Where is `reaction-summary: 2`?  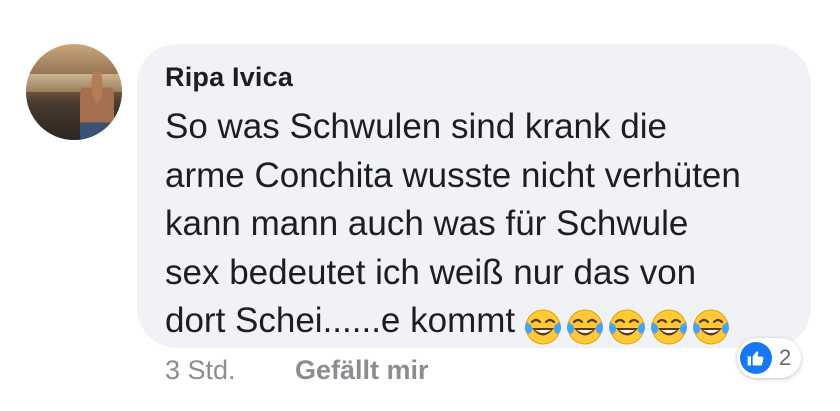 reaction-summary: 2 is located at coordinates (769, 358).